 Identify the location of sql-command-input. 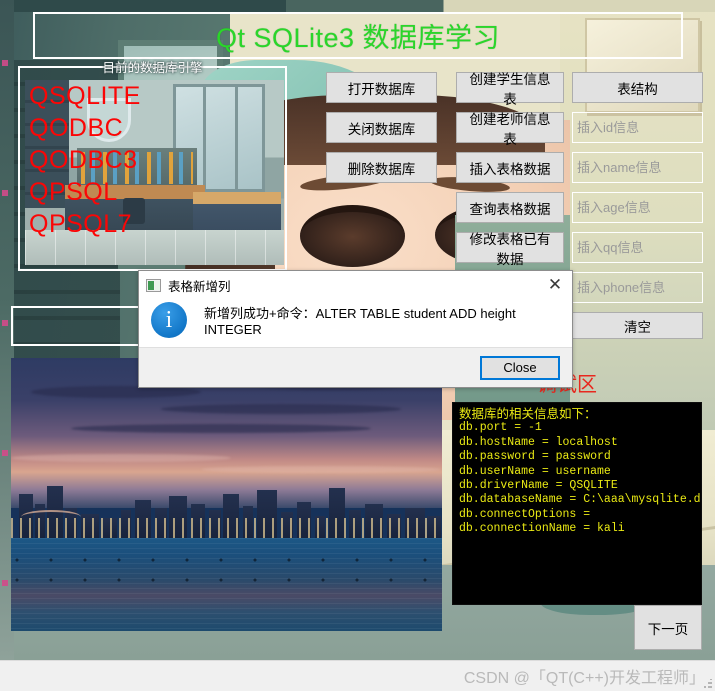
(81, 326).